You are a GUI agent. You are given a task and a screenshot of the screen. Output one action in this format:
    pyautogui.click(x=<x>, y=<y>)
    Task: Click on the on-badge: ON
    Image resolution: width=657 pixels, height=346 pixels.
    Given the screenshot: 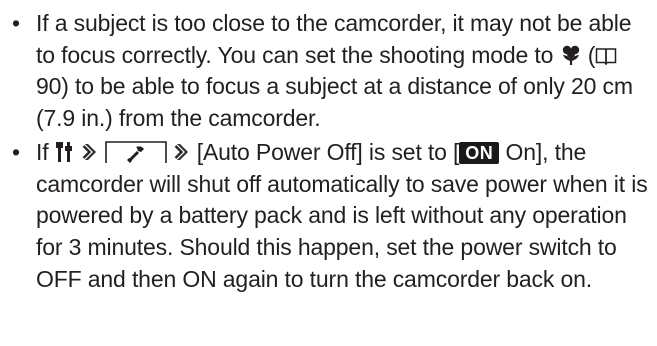 What is the action you would take?
    pyautogui.click(x=479, y=152)
    